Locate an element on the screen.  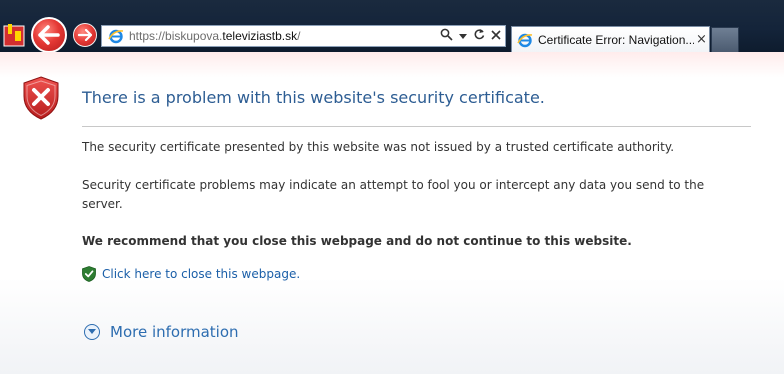
more-information-toggle: More information is located at coordinates (161, 332).